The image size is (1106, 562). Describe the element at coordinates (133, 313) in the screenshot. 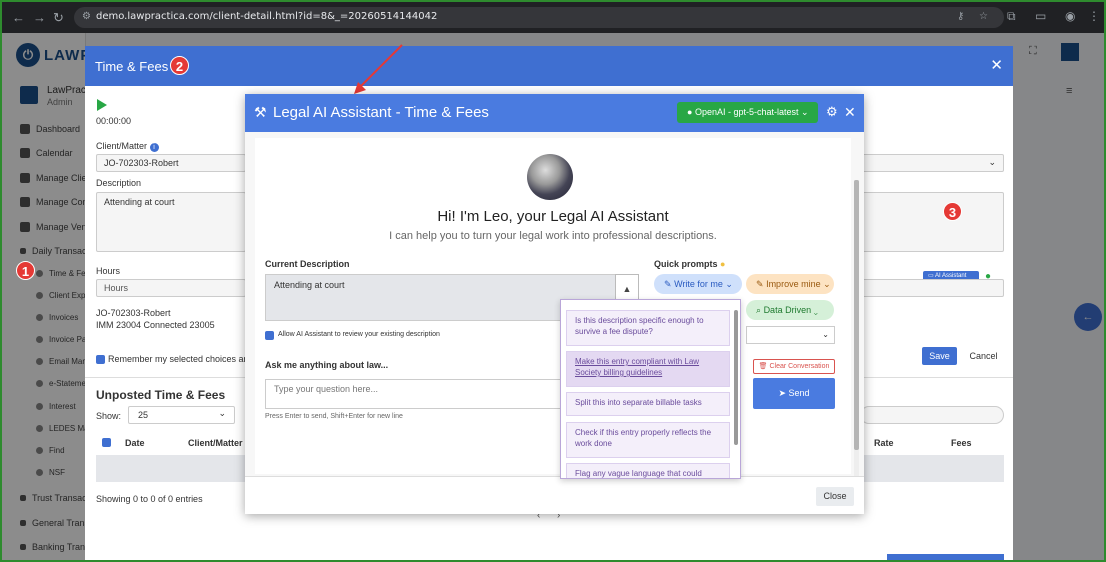

I see `client-line-1: JO-702303-Robert` at that location.